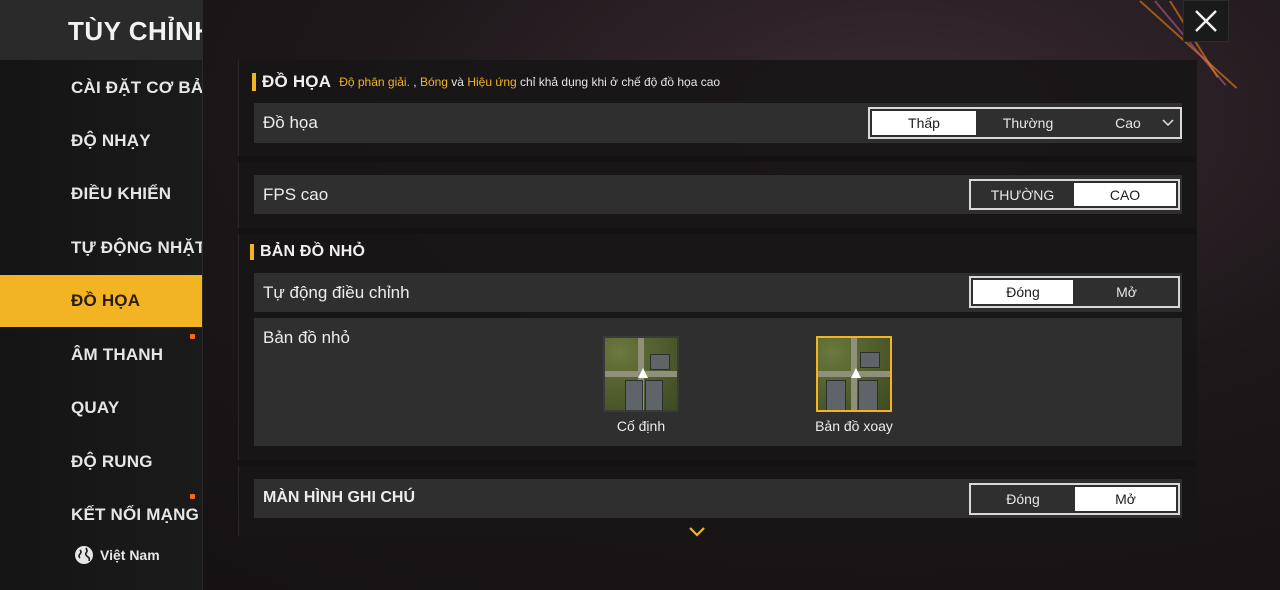 This screenshot has width=1280, height=590. Describe the element at coordinates (101, 301) in the screenshot. I see `sidebar-item-graphics: ĐỒ HỌA` at that location.